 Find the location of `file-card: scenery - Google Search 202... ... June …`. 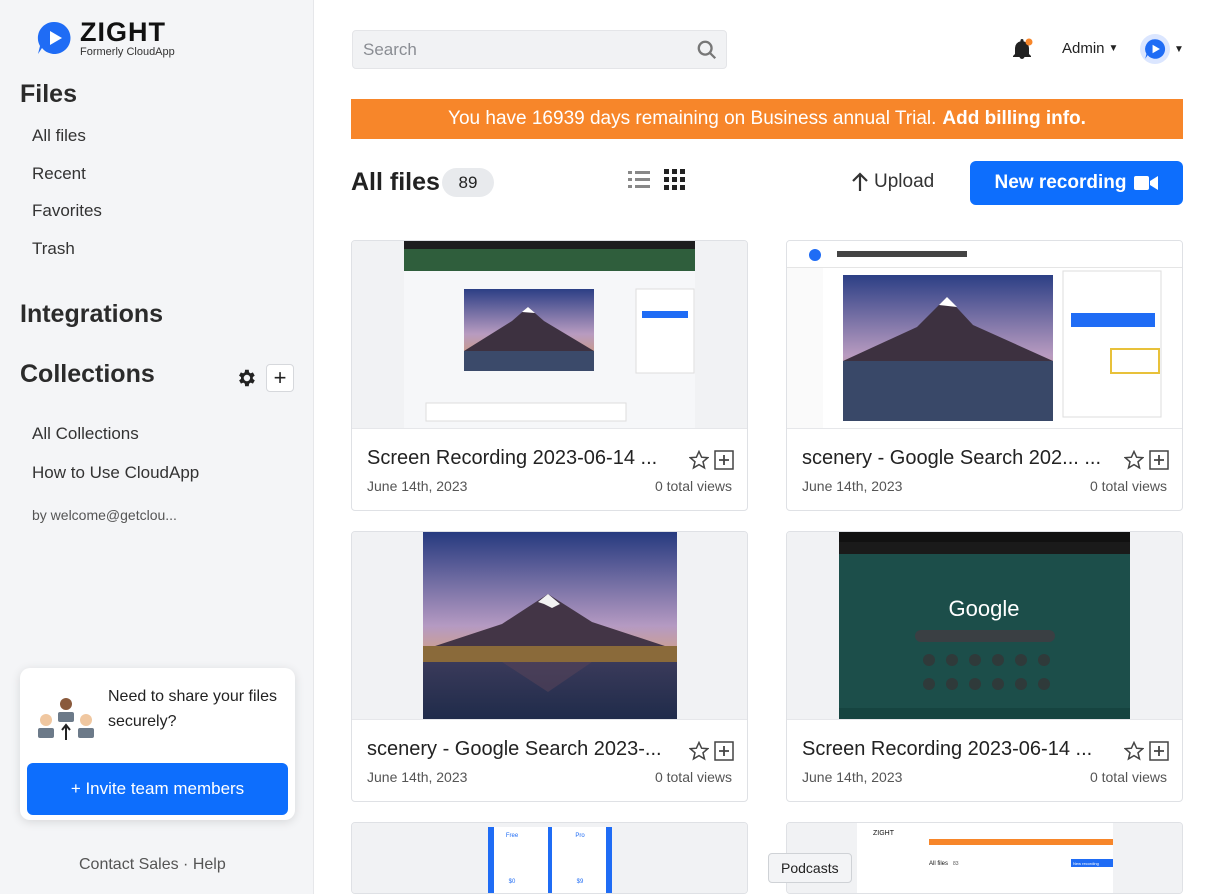

file-card: scenery - Google Search 202... ... June … is located at coordinates (984, 375).